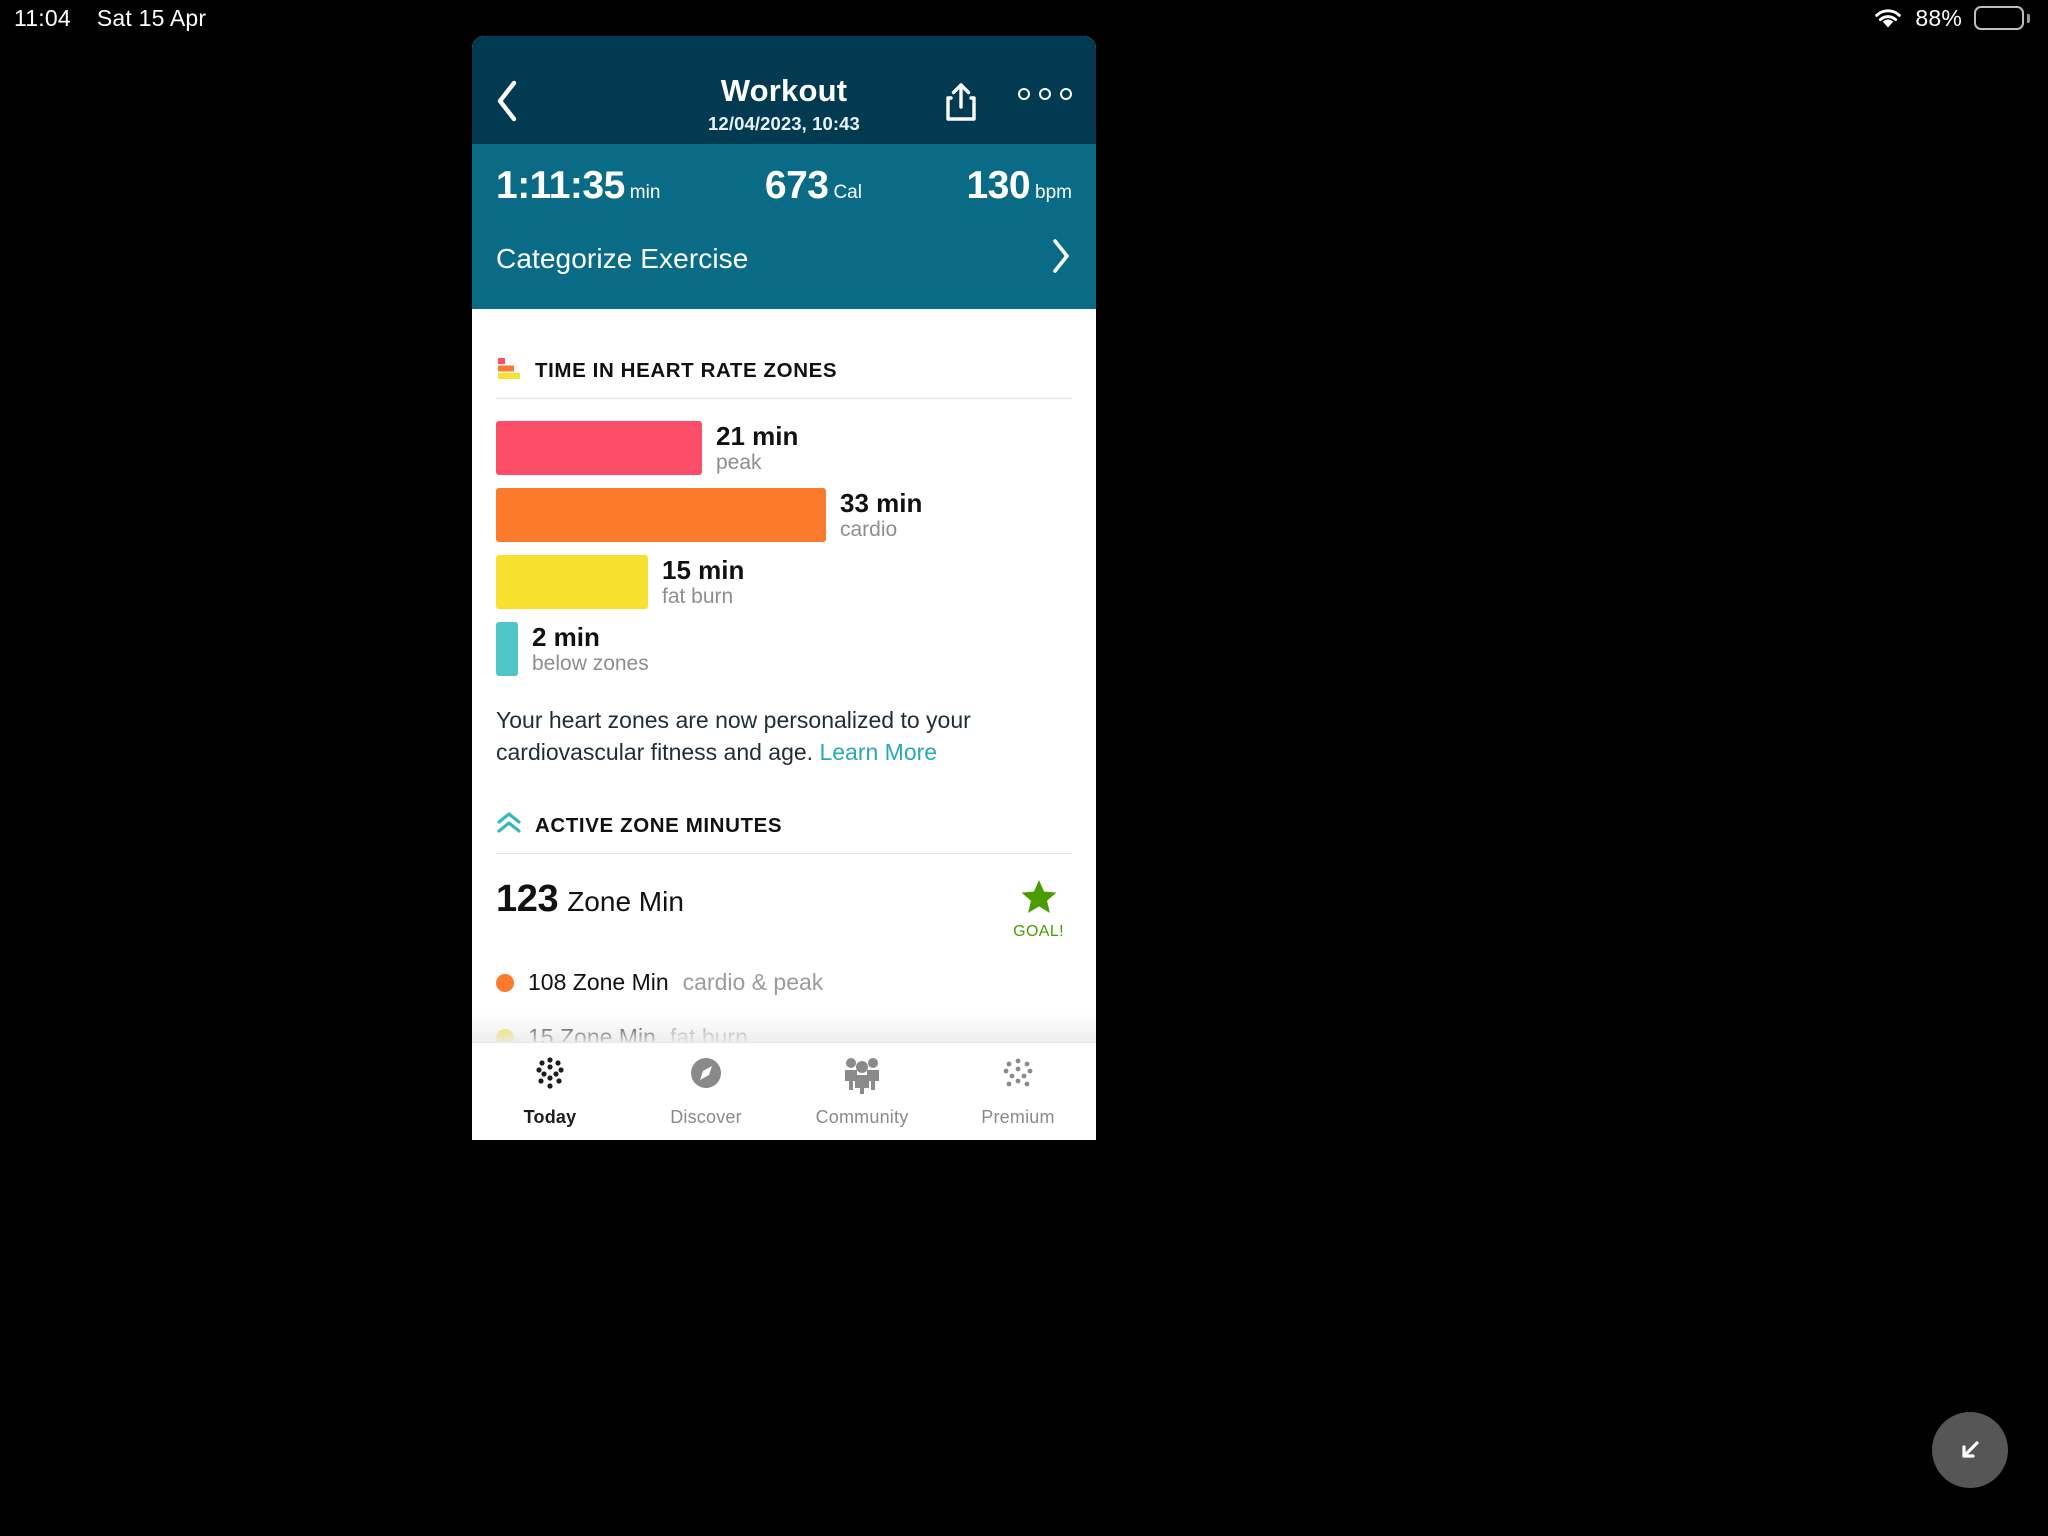 The height and width of the screenshot is (1536, 2048). Describe the element at coordinates (784, 649) in the screenshot. I see `zone-row-below-zones: 2 min below zones` at that location.